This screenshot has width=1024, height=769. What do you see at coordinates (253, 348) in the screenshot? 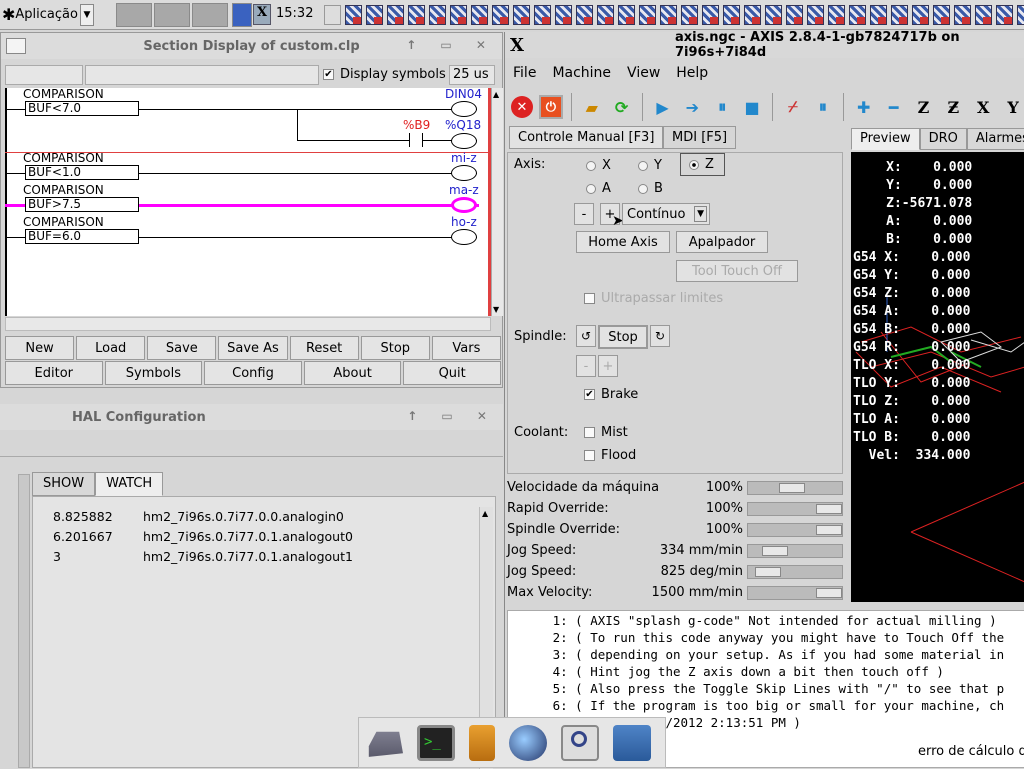
I see `save-as-button: Save As` at bounding box center [253, 348].